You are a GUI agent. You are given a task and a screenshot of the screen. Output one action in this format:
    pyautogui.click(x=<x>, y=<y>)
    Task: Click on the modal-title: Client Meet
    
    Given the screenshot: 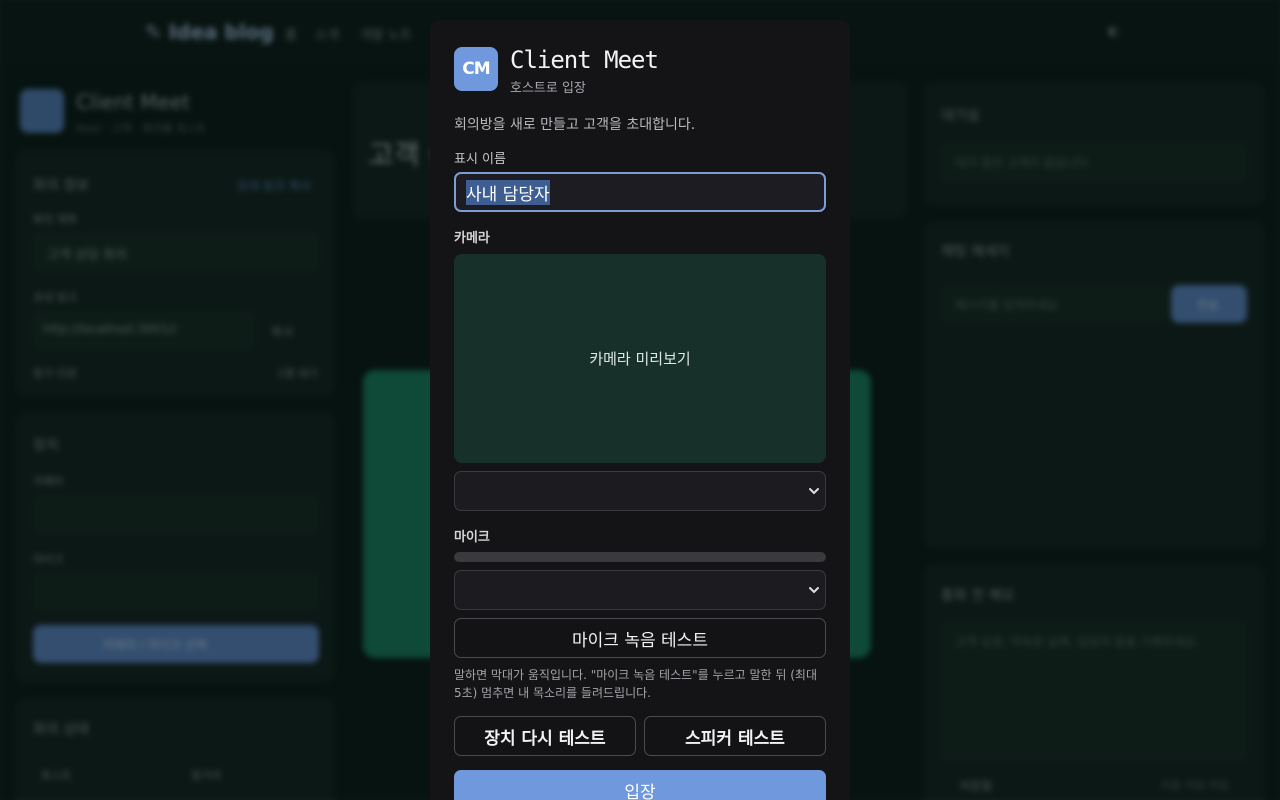 What is the action you would take?
    pyautogui.click(x=584, y=60)
    